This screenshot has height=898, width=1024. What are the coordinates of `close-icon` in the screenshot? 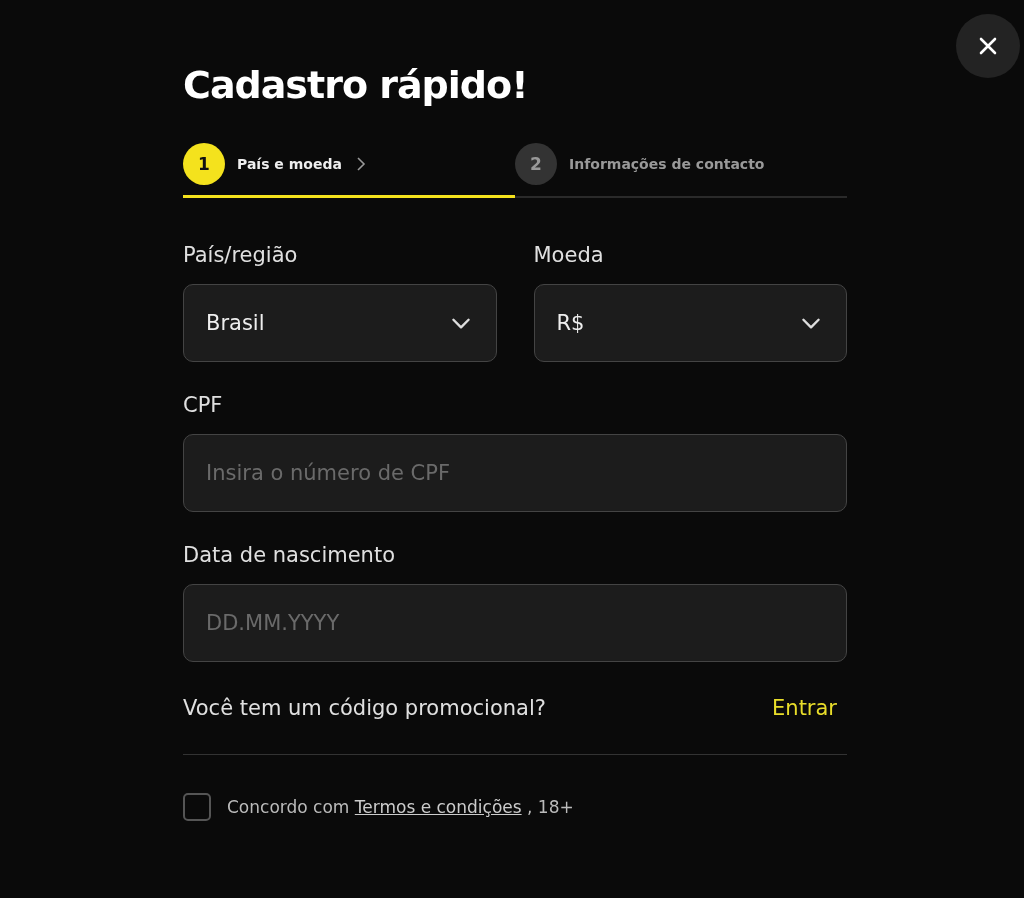 It's located at (988, 46).